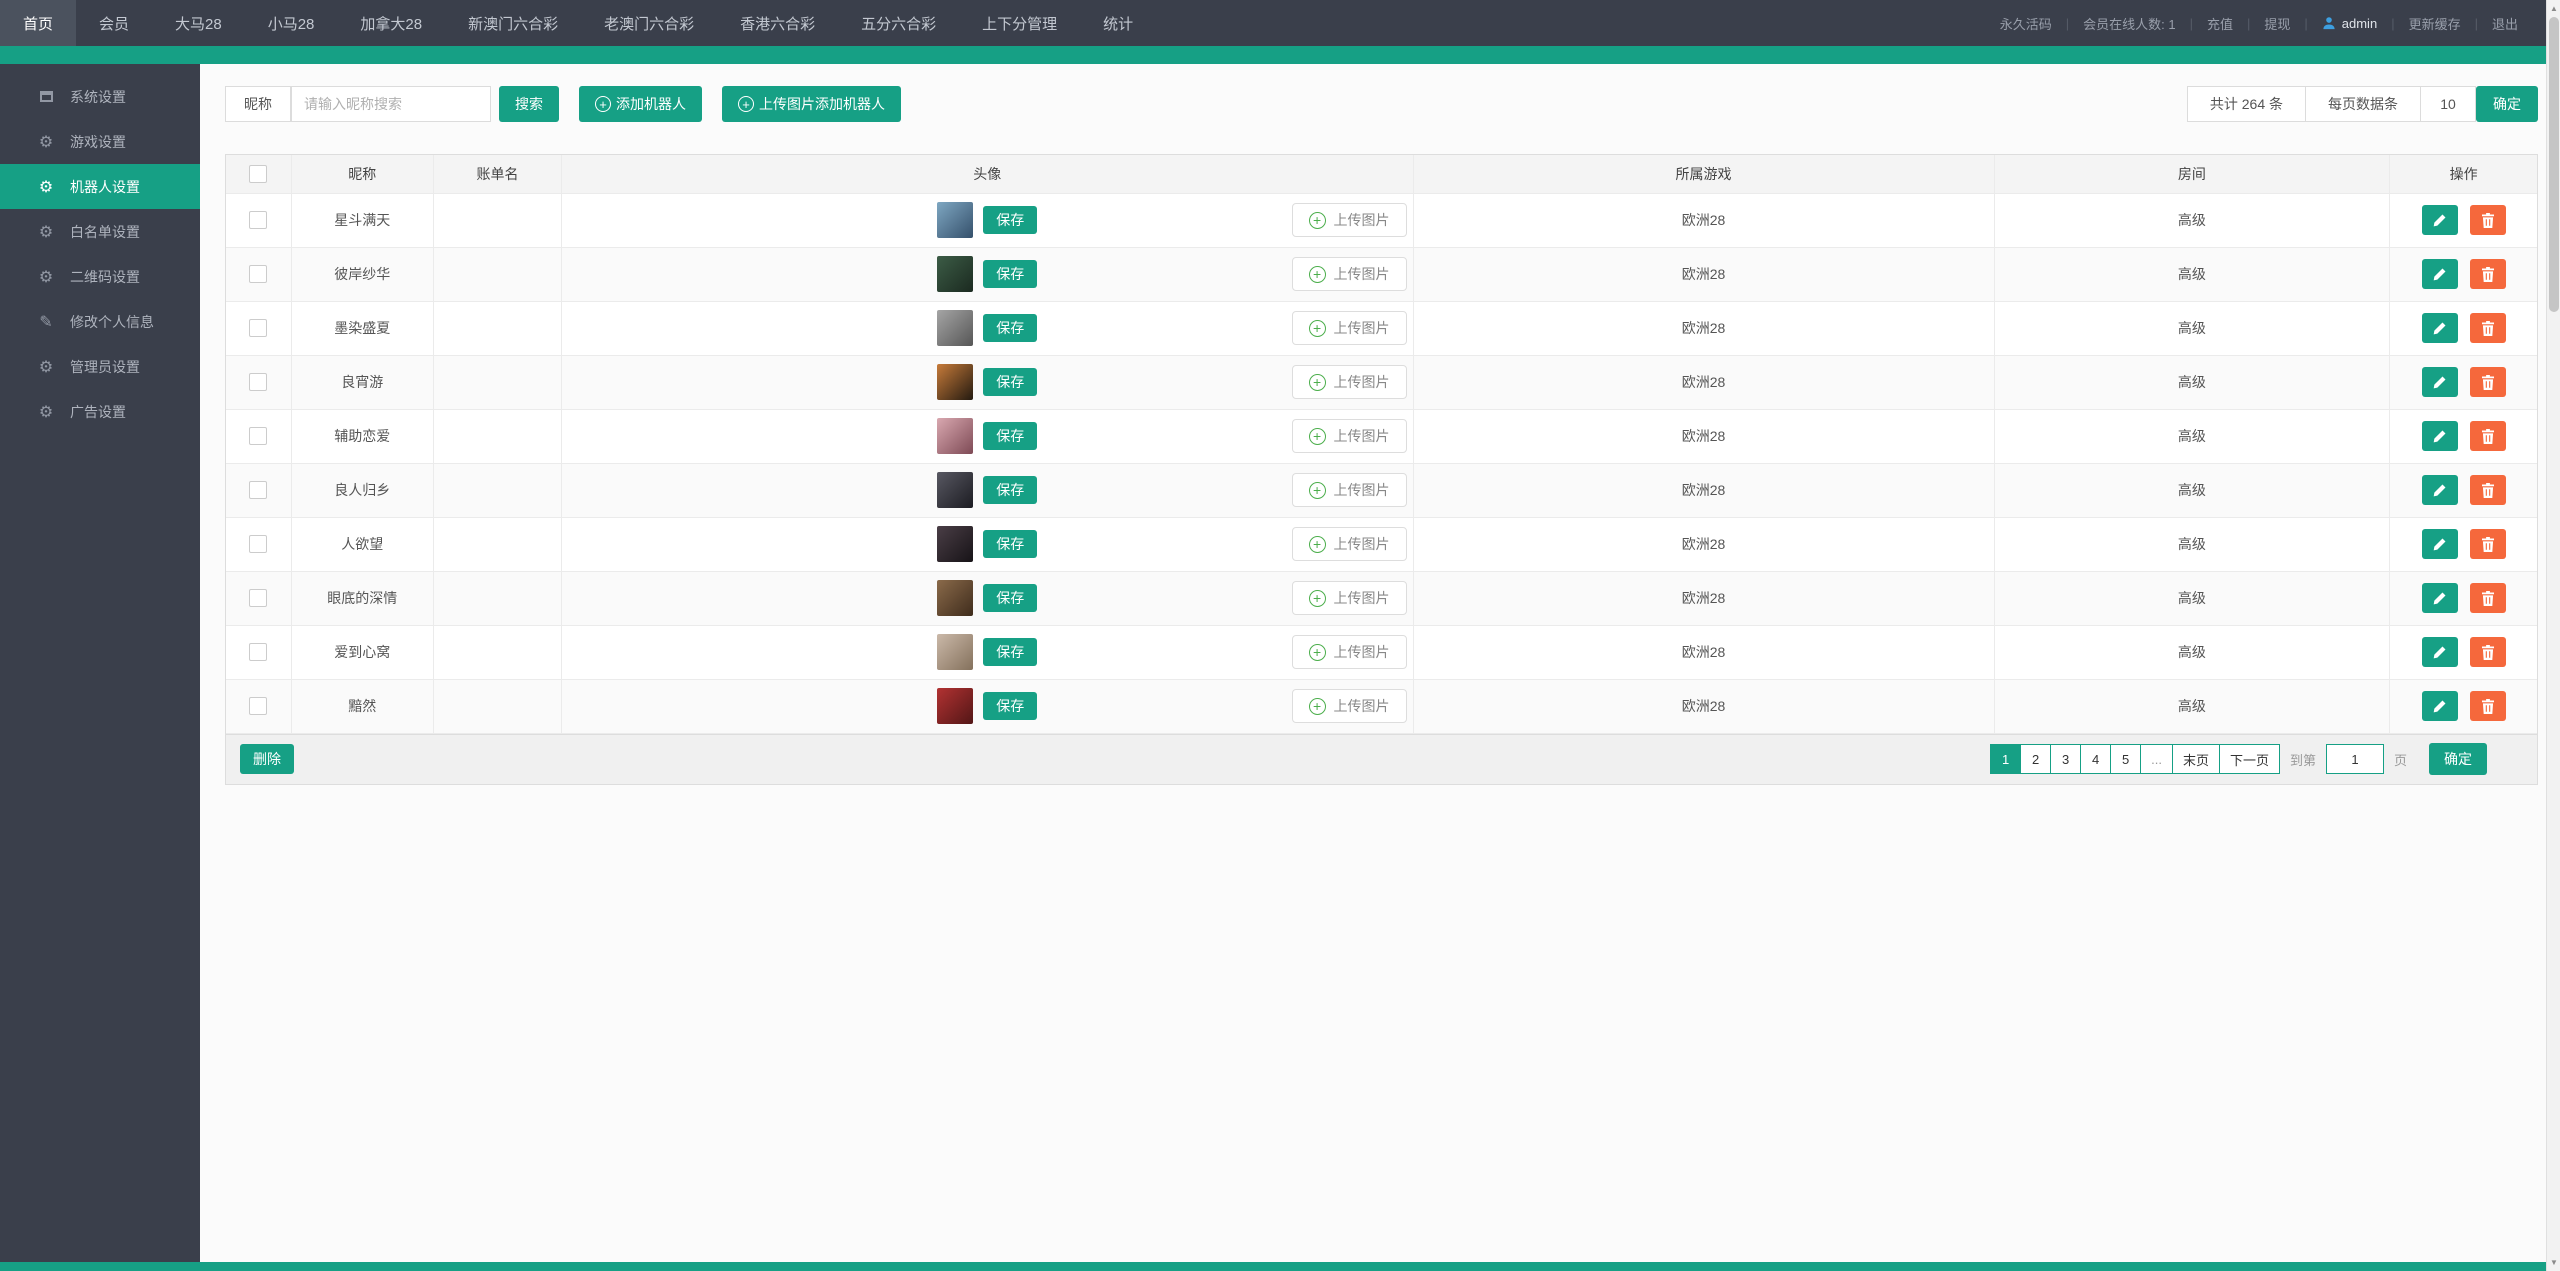 The width and height of the screenshot is (2560, 1271). I want to click on page-button: 4, so click(2096, 759).